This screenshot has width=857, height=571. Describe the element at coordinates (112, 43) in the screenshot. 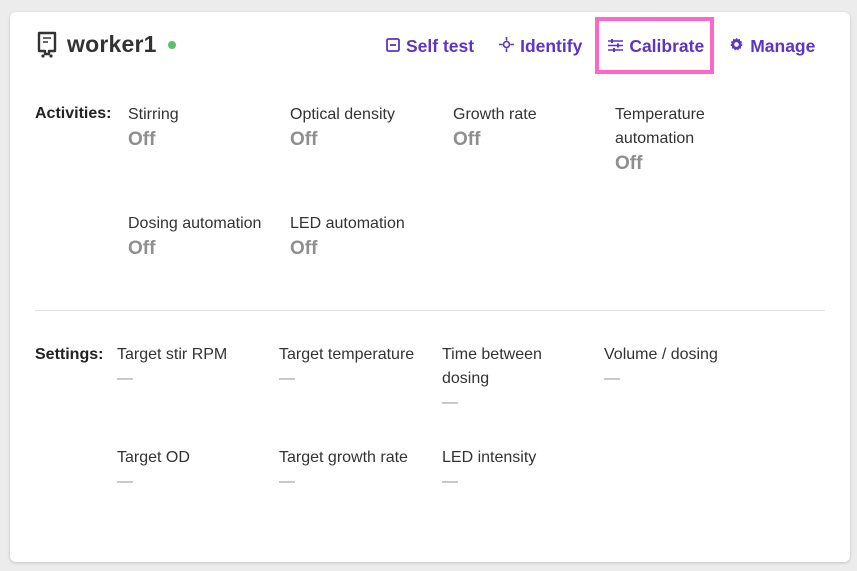

I see `worker-title: worker1` at that location.